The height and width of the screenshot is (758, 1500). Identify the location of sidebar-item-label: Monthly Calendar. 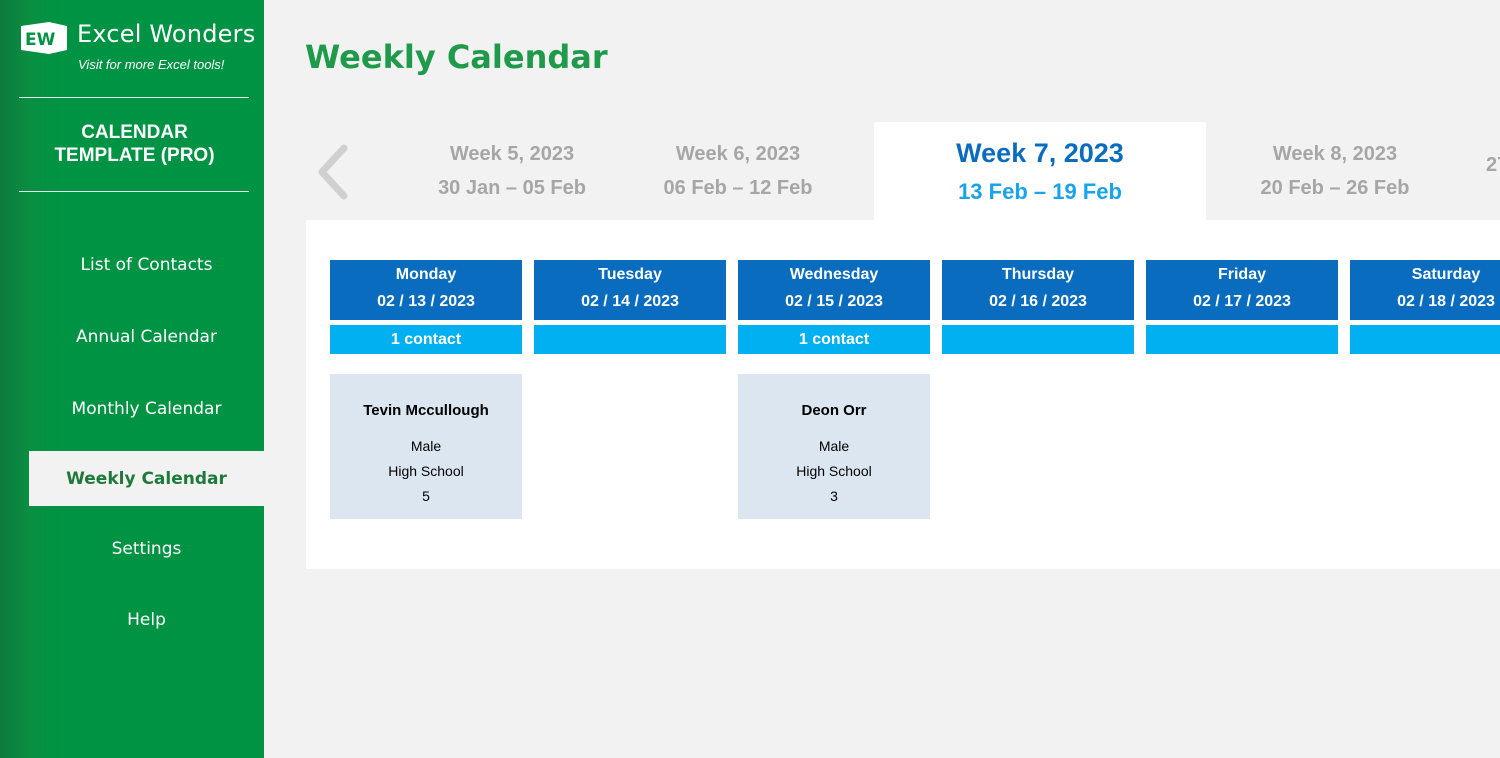
(146, 408).